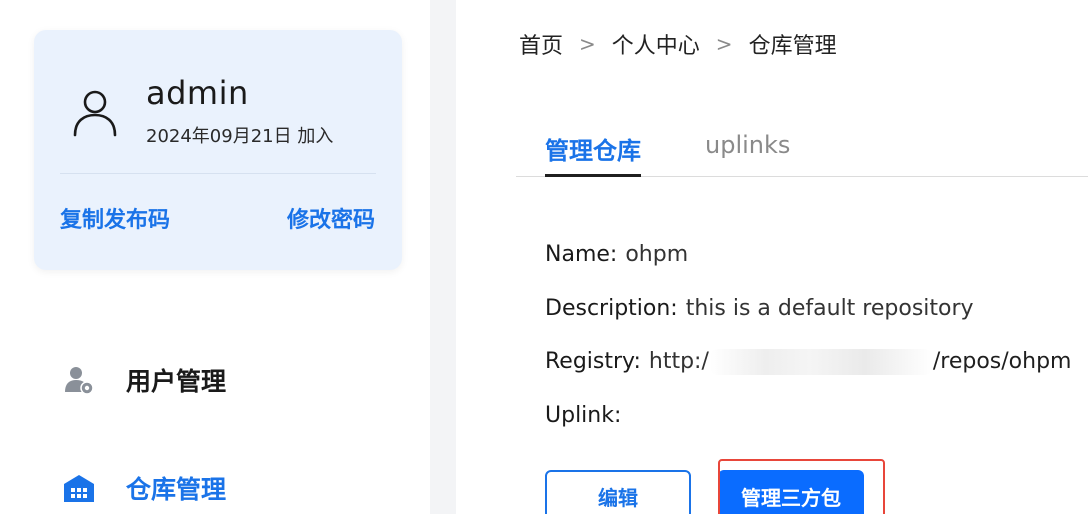 Image resolution: width=1088 pixels, height=514 pixels. Describe the element at coordinates (618, 492) in the screenshot. I see `edit-button: 编辑` at that location.